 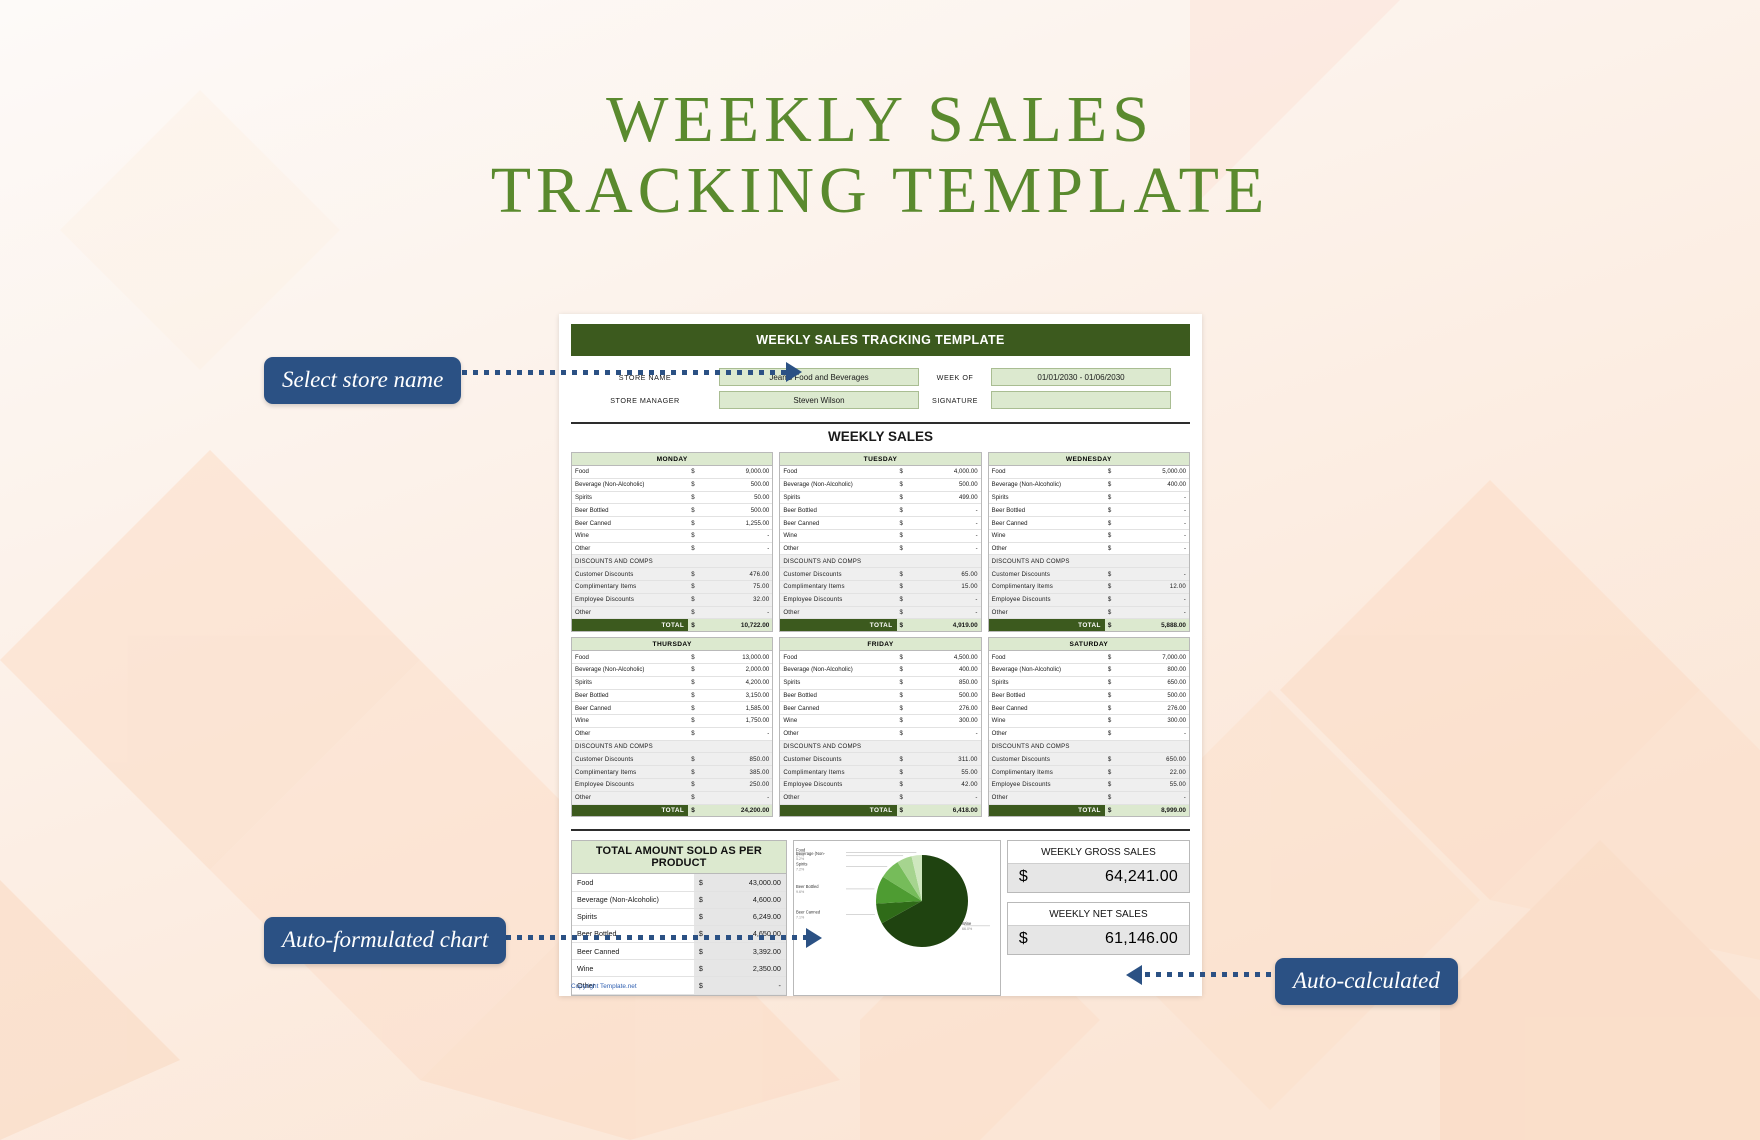 I want to click on subsection-label: DISCOUNTS AND COMPS, so click(x=672, y=561).